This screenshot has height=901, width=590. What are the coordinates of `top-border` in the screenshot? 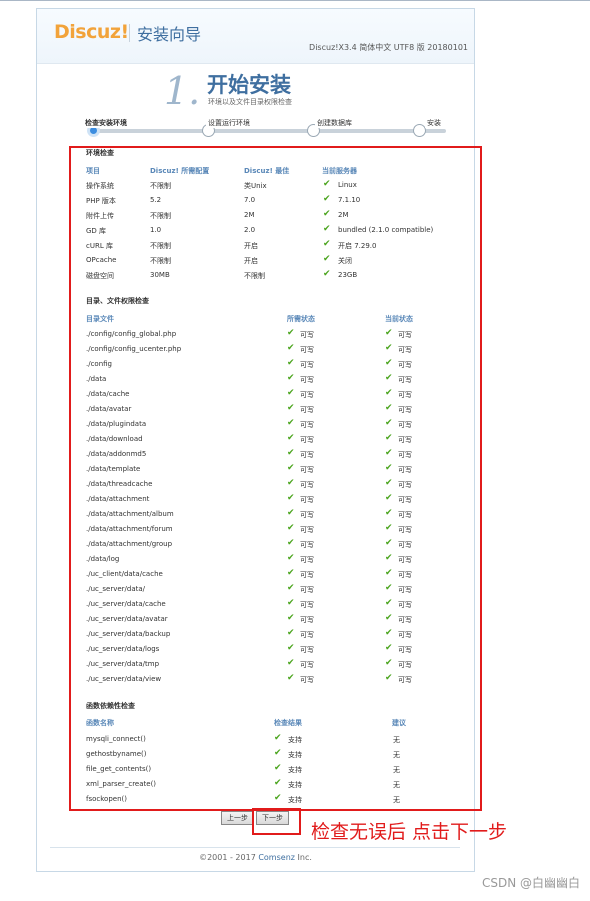 It's located at (295, 0).